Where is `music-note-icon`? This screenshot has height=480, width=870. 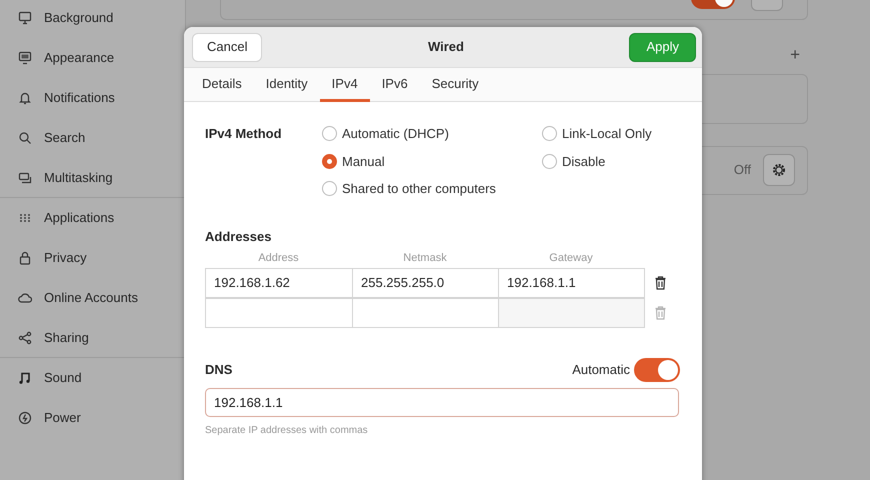
music-note-icon is located at coordinates (25, 378).